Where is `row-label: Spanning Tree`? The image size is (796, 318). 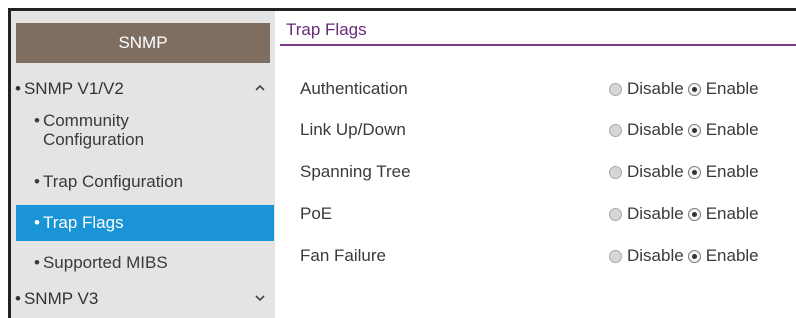
row-label: Spanning Tree is located at coordinates (355, 171).